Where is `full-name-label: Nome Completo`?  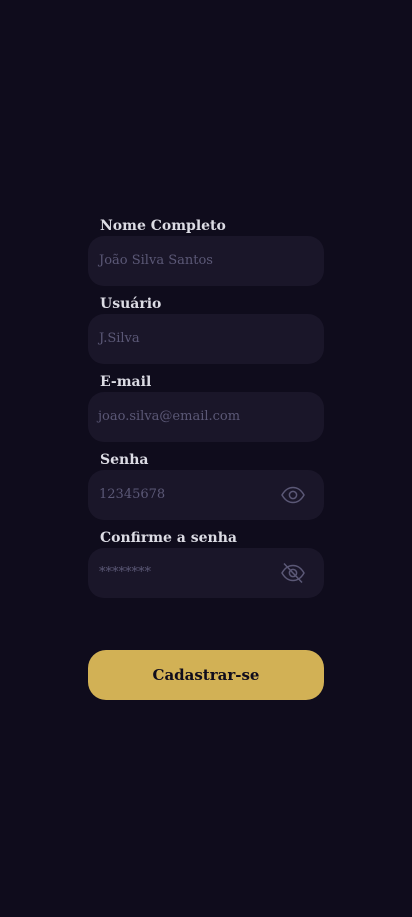
full-name-label: Nome Completo is located at coordinates (163, 226).